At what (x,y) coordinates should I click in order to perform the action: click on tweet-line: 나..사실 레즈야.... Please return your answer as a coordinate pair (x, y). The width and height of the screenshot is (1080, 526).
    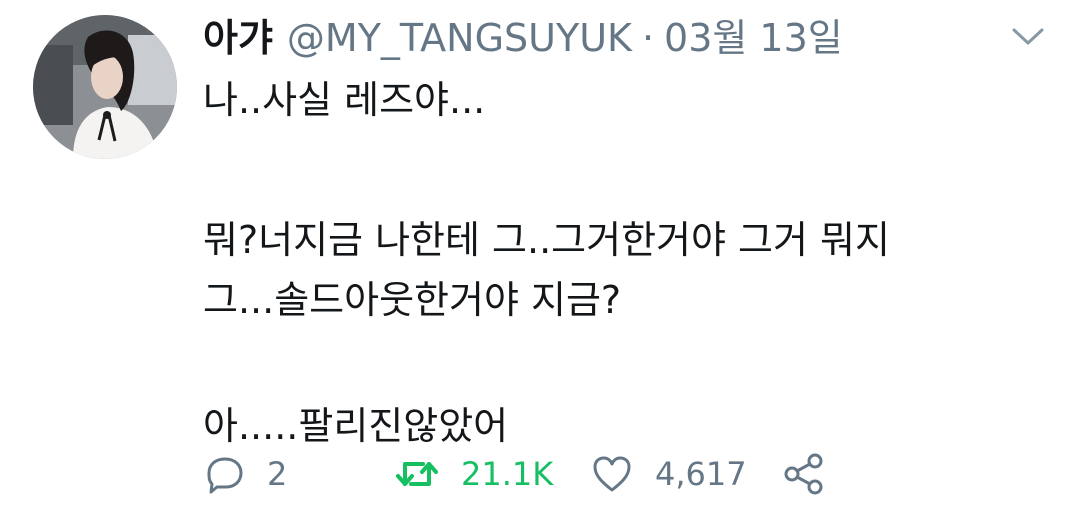
    Looking at the image, I should click on (344, 100).